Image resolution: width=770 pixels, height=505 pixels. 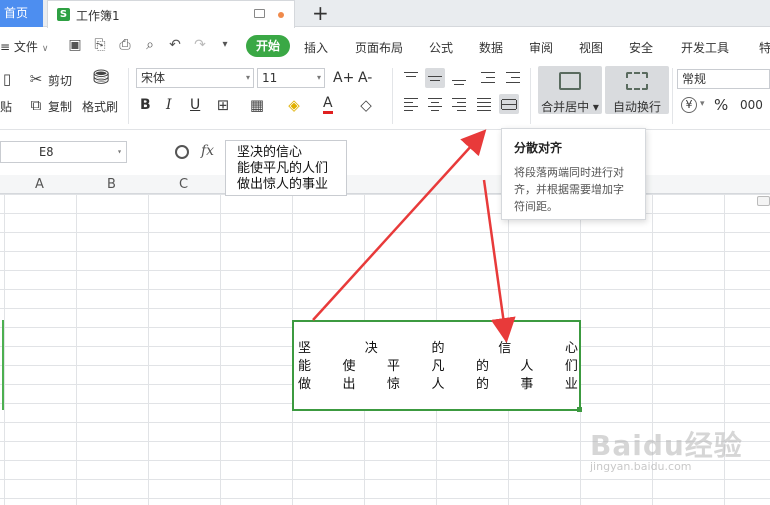 What do you see at coordinates (399, 225) in the screenshot?
I see `arrow-to-button` at bounding box center [399, 225].